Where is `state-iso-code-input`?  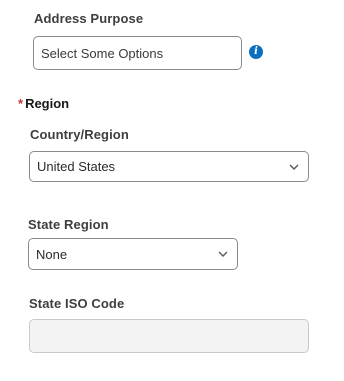 state-iso-code-input is located at coordinates (169, 336).